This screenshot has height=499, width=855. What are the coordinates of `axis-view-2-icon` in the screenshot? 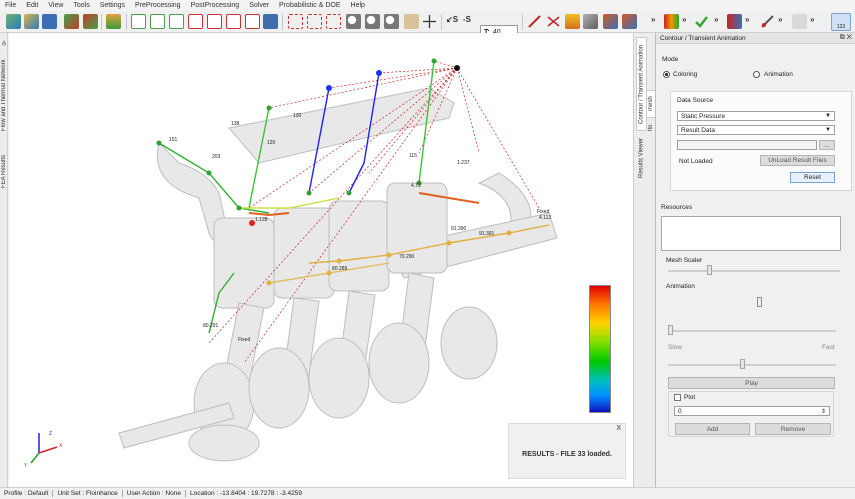 It's located at (157, 21).